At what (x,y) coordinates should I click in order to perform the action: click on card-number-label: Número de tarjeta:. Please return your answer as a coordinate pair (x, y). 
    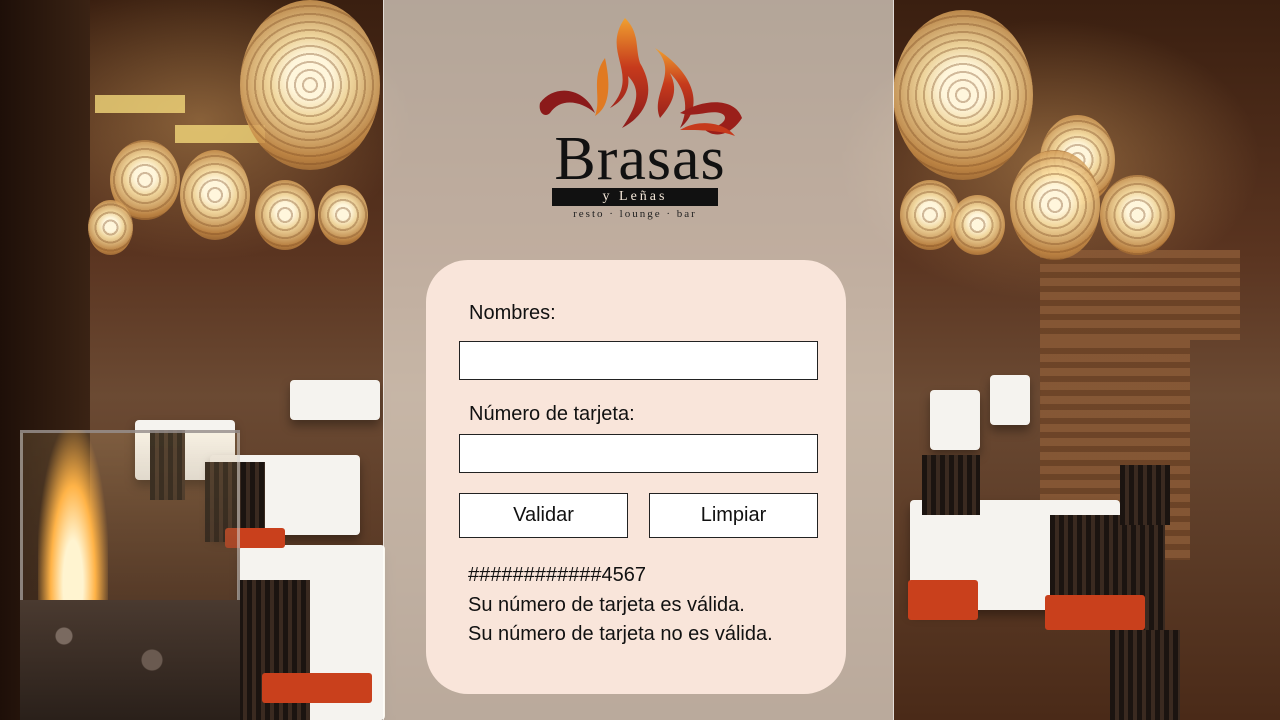
    Looking at the image, I should click on (552, 414).